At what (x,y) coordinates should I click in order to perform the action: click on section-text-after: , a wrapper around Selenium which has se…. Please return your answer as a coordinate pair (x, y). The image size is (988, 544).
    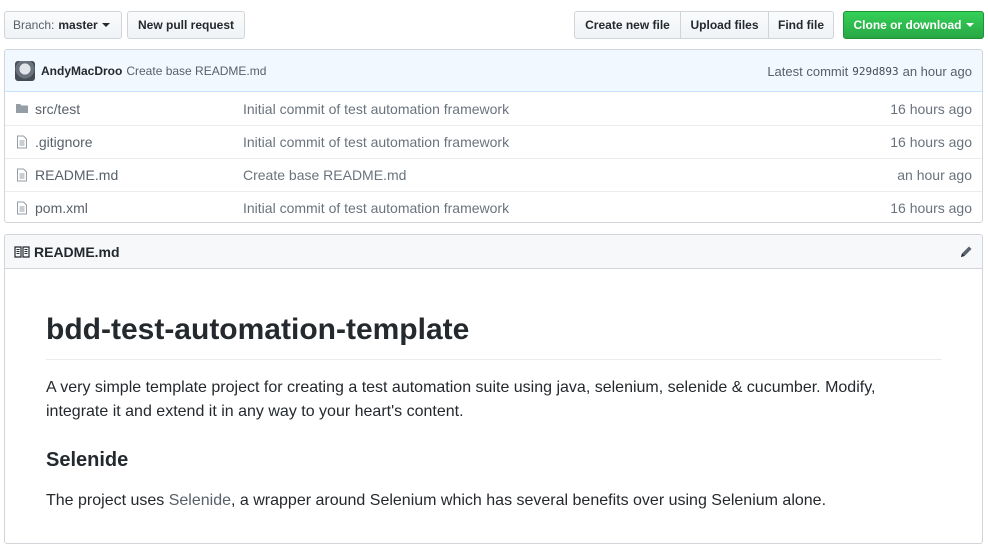
    Looking at the image, I should click on (529, 500).